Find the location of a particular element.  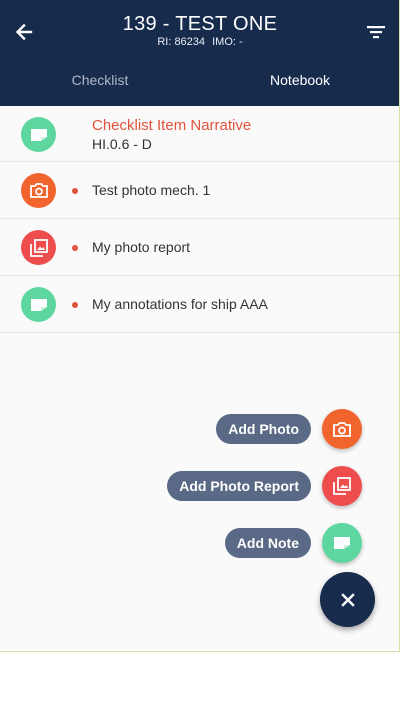

tab-notebook: Notebook is located at coordinates (299, 82).